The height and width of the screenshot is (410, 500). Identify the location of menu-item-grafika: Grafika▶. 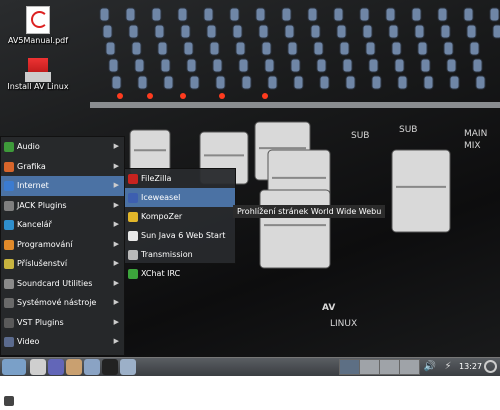
(62, 167).